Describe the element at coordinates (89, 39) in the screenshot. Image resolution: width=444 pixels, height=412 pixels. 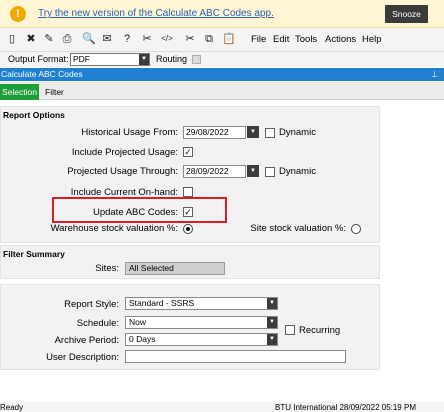
I see `print-preview-icon: 🔍` at that location.